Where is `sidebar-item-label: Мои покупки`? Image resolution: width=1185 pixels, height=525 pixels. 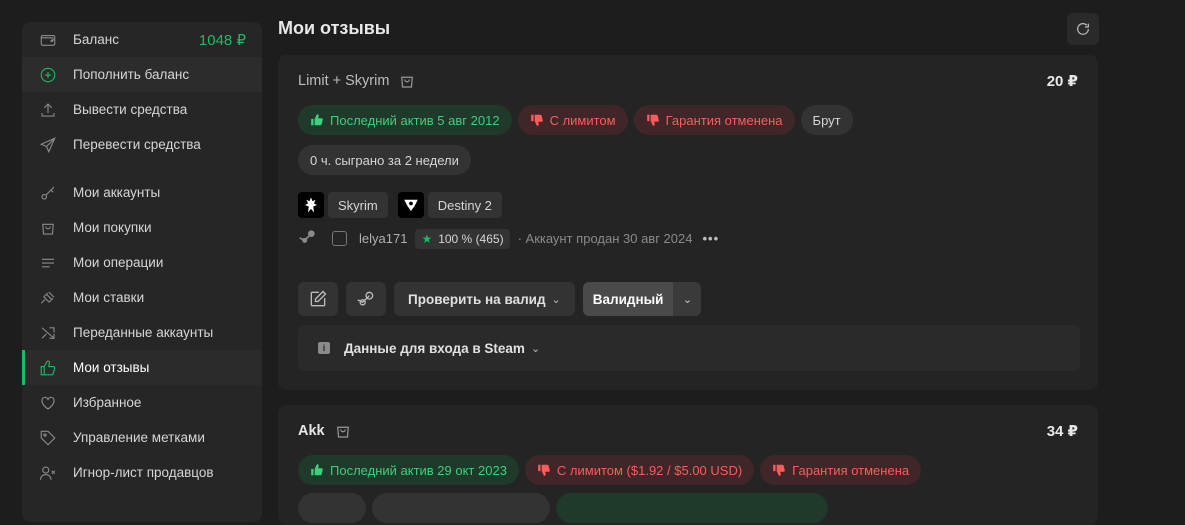 sidebar-item-label: Мои покупки is located at coordinates (112, 227).